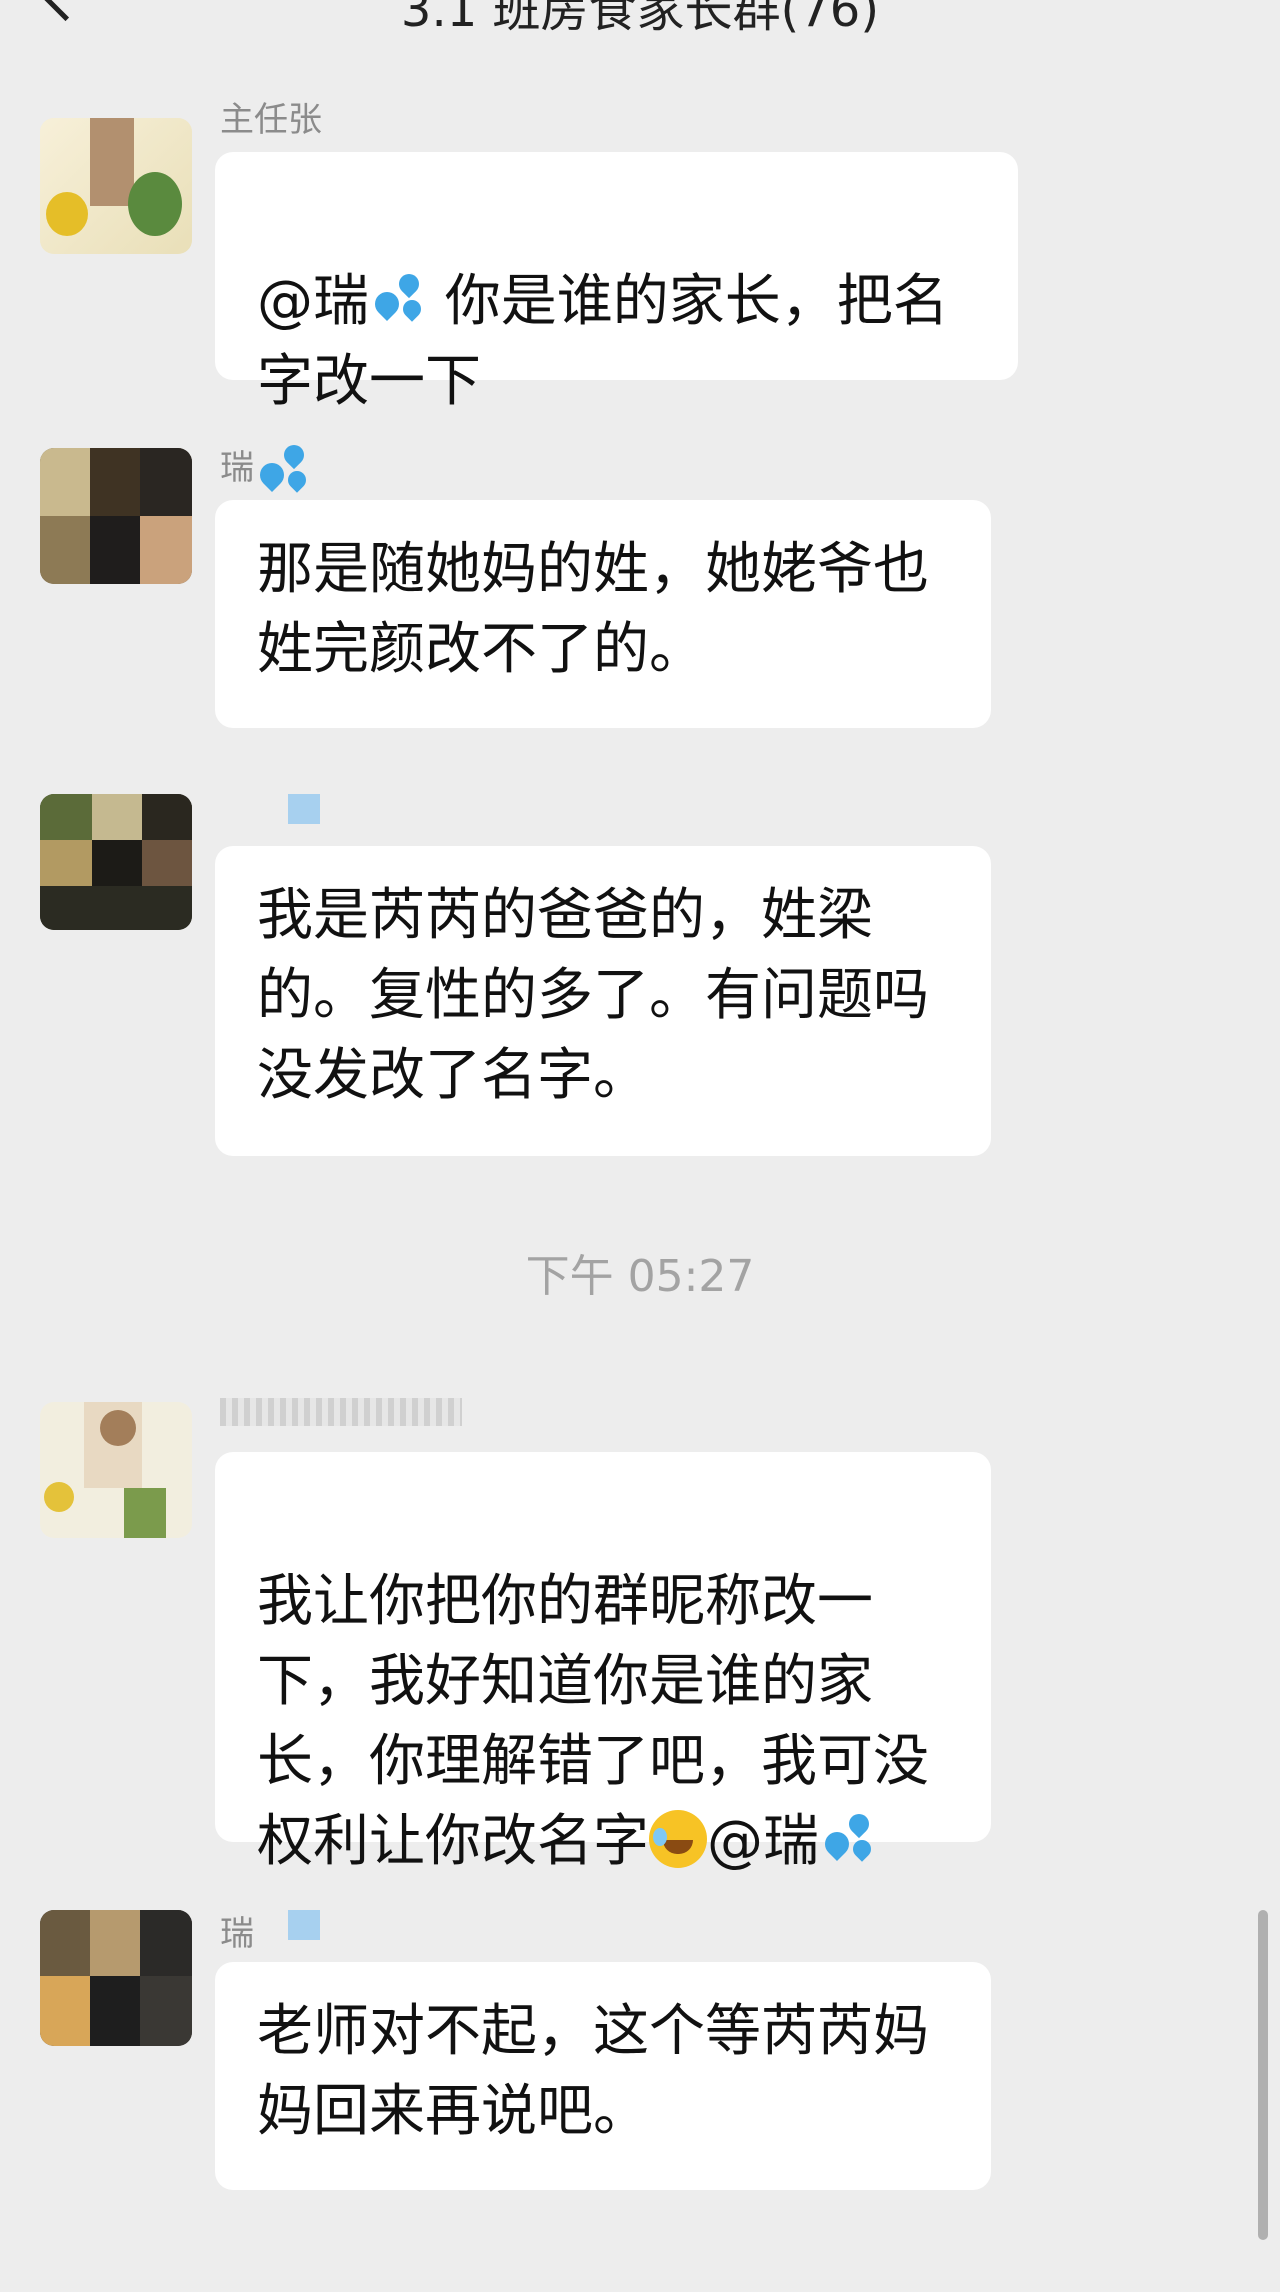 The image size is (1280, 2292). Describe the element at coordinates (271, 120) in the screenshot. I see `sender-name: 主任张` at that location.